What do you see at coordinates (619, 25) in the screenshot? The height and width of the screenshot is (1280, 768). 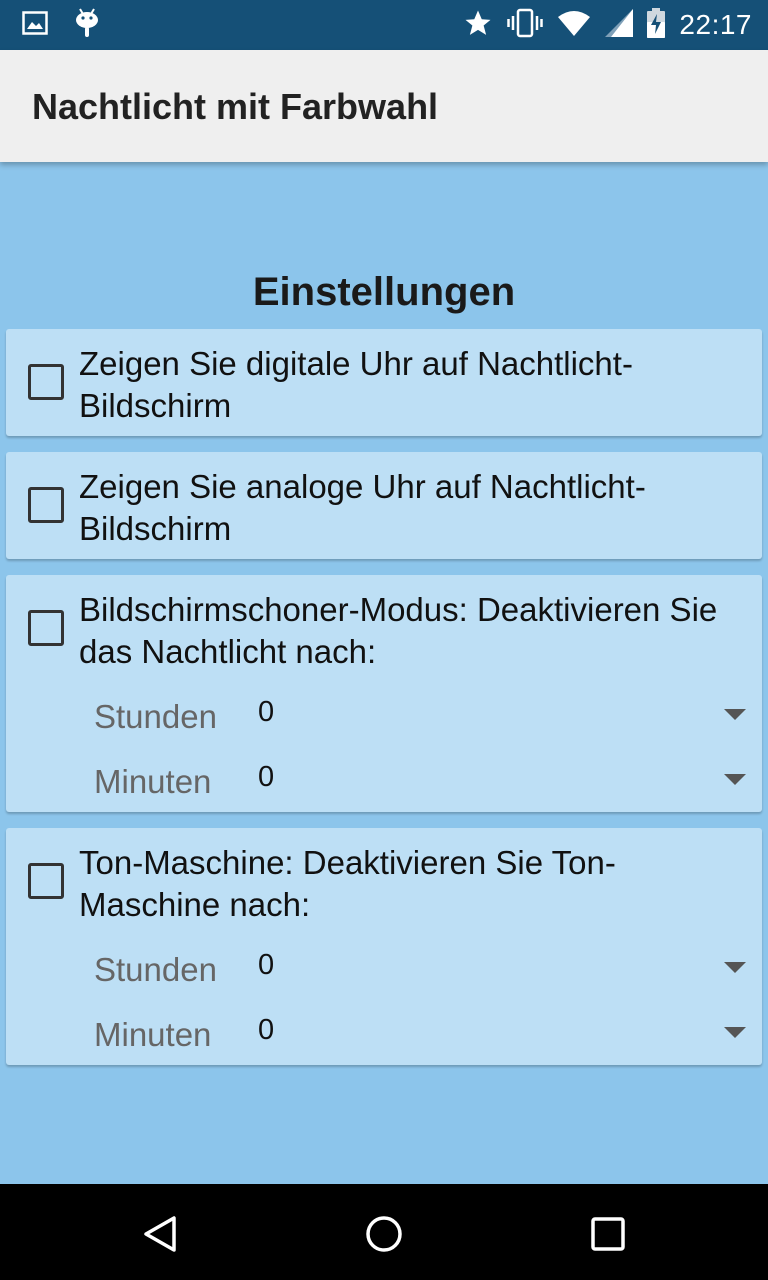 I see `signal-icon` at bounding box center [619, 25].